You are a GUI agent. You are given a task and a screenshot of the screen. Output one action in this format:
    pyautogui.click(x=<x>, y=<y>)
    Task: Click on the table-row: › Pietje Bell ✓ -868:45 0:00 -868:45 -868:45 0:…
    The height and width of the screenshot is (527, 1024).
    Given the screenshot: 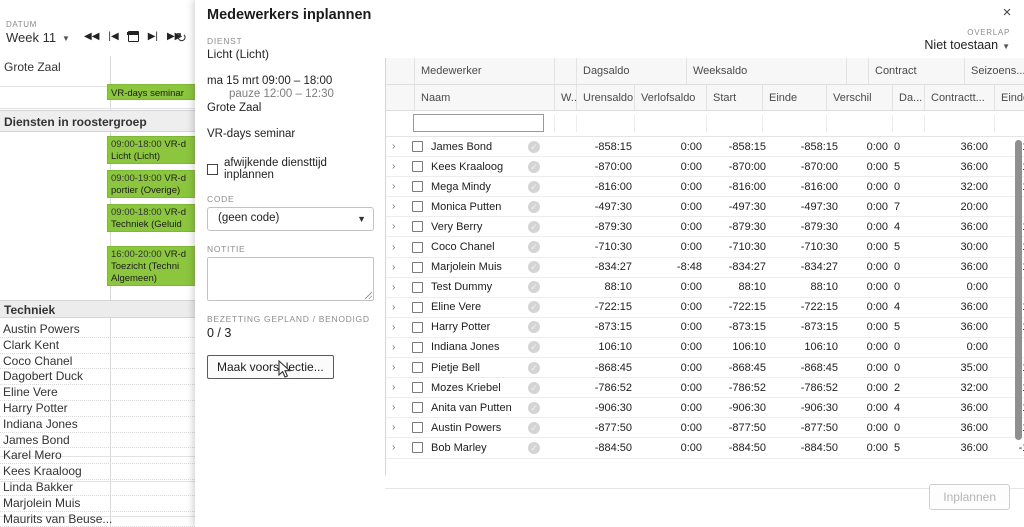 What is the action you would take?
    pyautogui.click(x=705, y=368)
    